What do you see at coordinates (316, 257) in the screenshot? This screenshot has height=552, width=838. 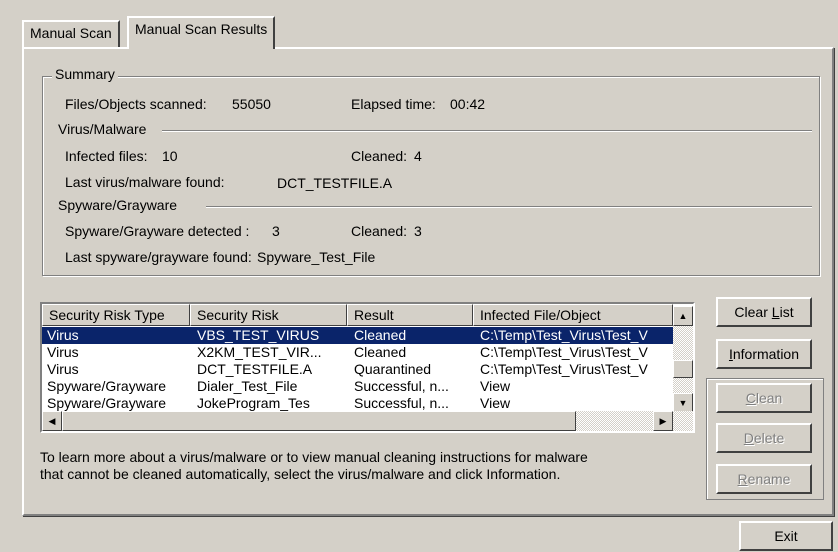 I see `last-spyware-value: Spyware_Test_File` at bounding box center [316, 257].